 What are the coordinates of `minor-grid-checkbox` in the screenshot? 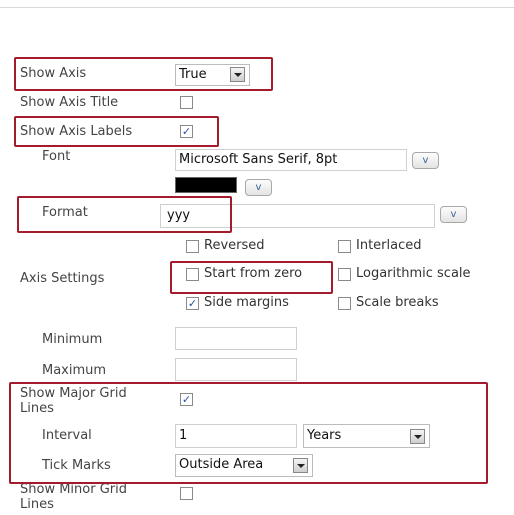 It's located at (186, 493).